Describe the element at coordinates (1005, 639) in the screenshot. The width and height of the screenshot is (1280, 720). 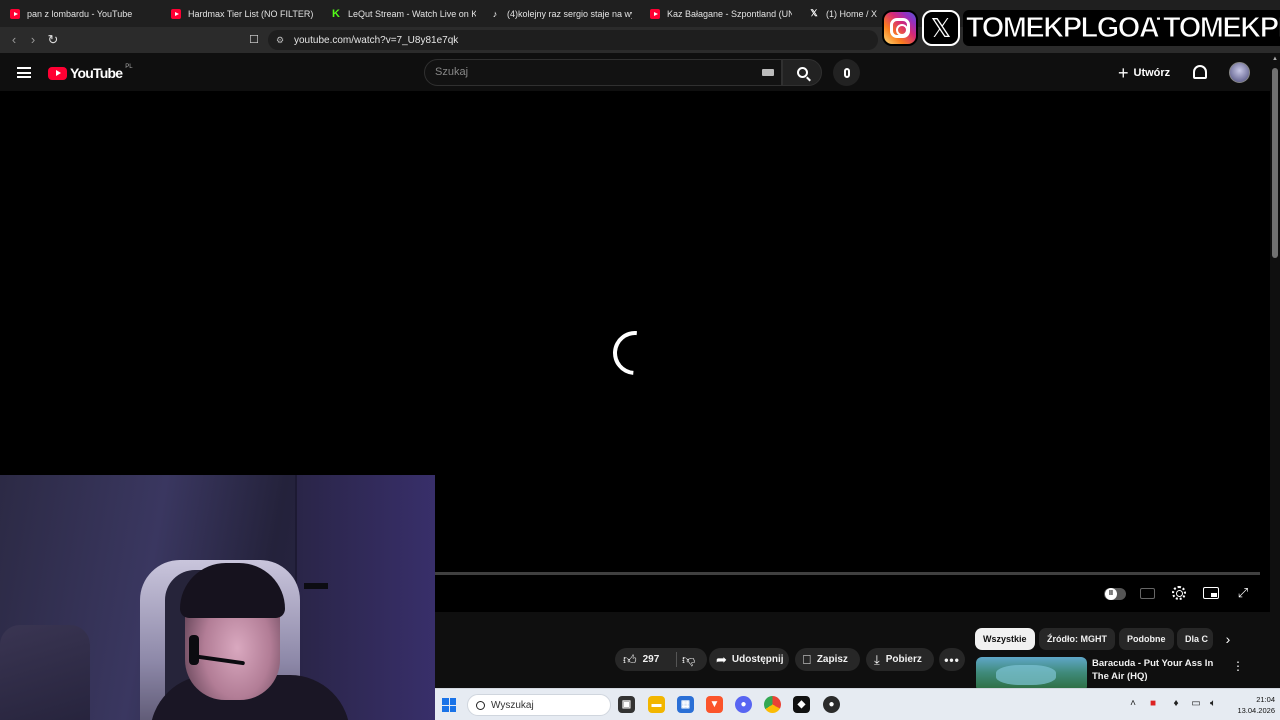
I see `chip-all: Wszystkie` at that location.